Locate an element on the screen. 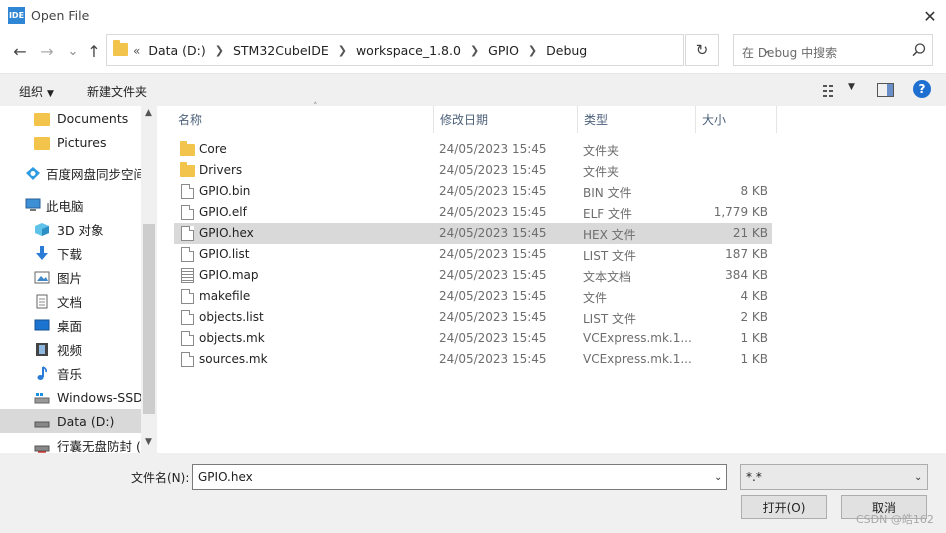  sidebar-item-network-drive: 行囊无盘防封 (X is located at coordinates (70, 443).